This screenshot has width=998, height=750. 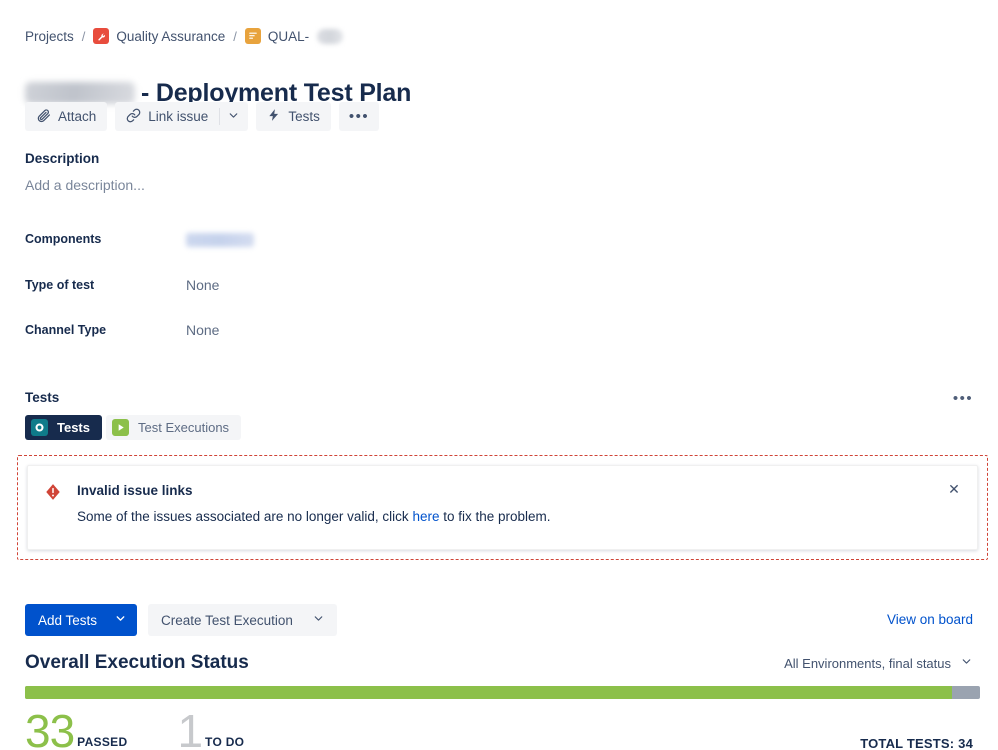 What do you see at coordinates (42, 397) in the screenshot?
I see `tests-section-heading: Tests` at bounding box center [42, 397].